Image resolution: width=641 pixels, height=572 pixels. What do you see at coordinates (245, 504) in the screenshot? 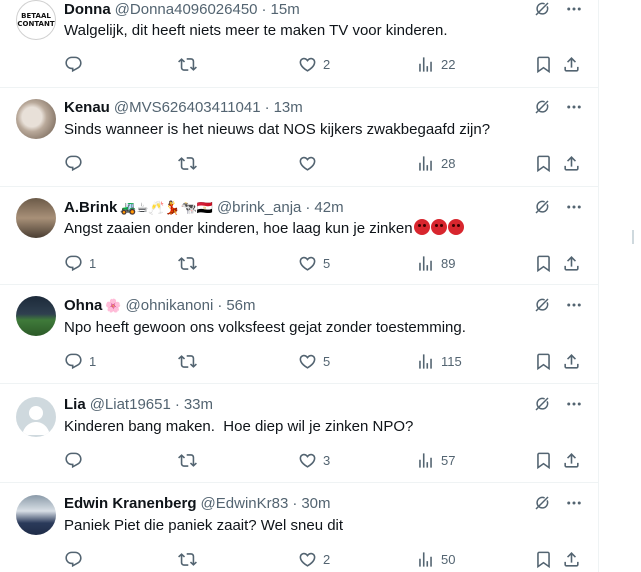
I see `author-handle: @EdwinKr83` at bounding box center [245, 504].